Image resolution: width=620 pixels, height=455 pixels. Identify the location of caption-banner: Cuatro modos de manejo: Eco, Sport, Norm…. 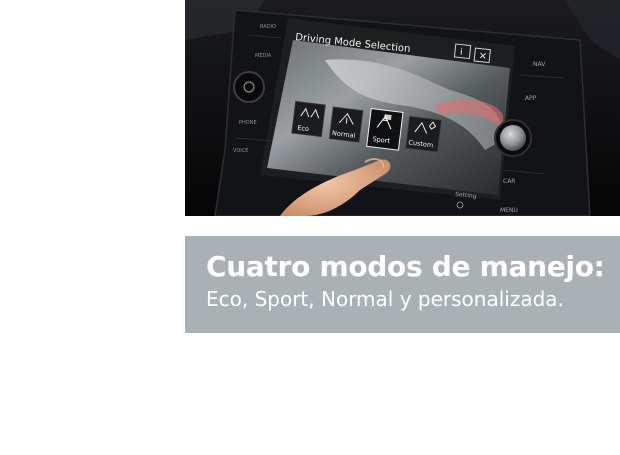
(402, 284).